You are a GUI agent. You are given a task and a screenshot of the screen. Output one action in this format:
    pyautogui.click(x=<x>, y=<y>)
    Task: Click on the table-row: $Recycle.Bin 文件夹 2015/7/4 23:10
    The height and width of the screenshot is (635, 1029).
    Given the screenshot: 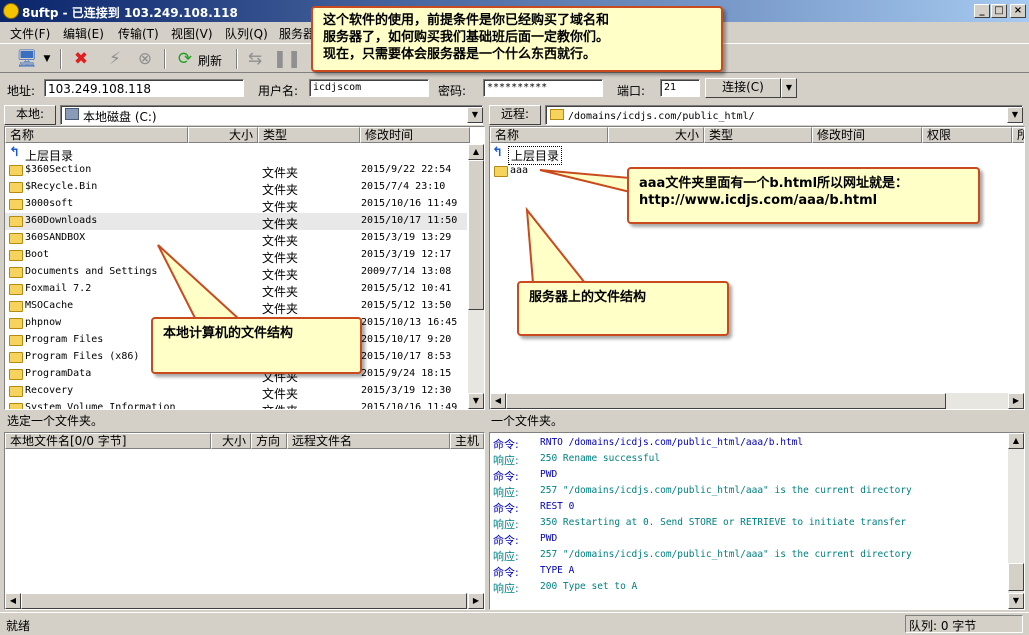 What is the action you would take?
    pyautogui.click(x=236, y=188)
    